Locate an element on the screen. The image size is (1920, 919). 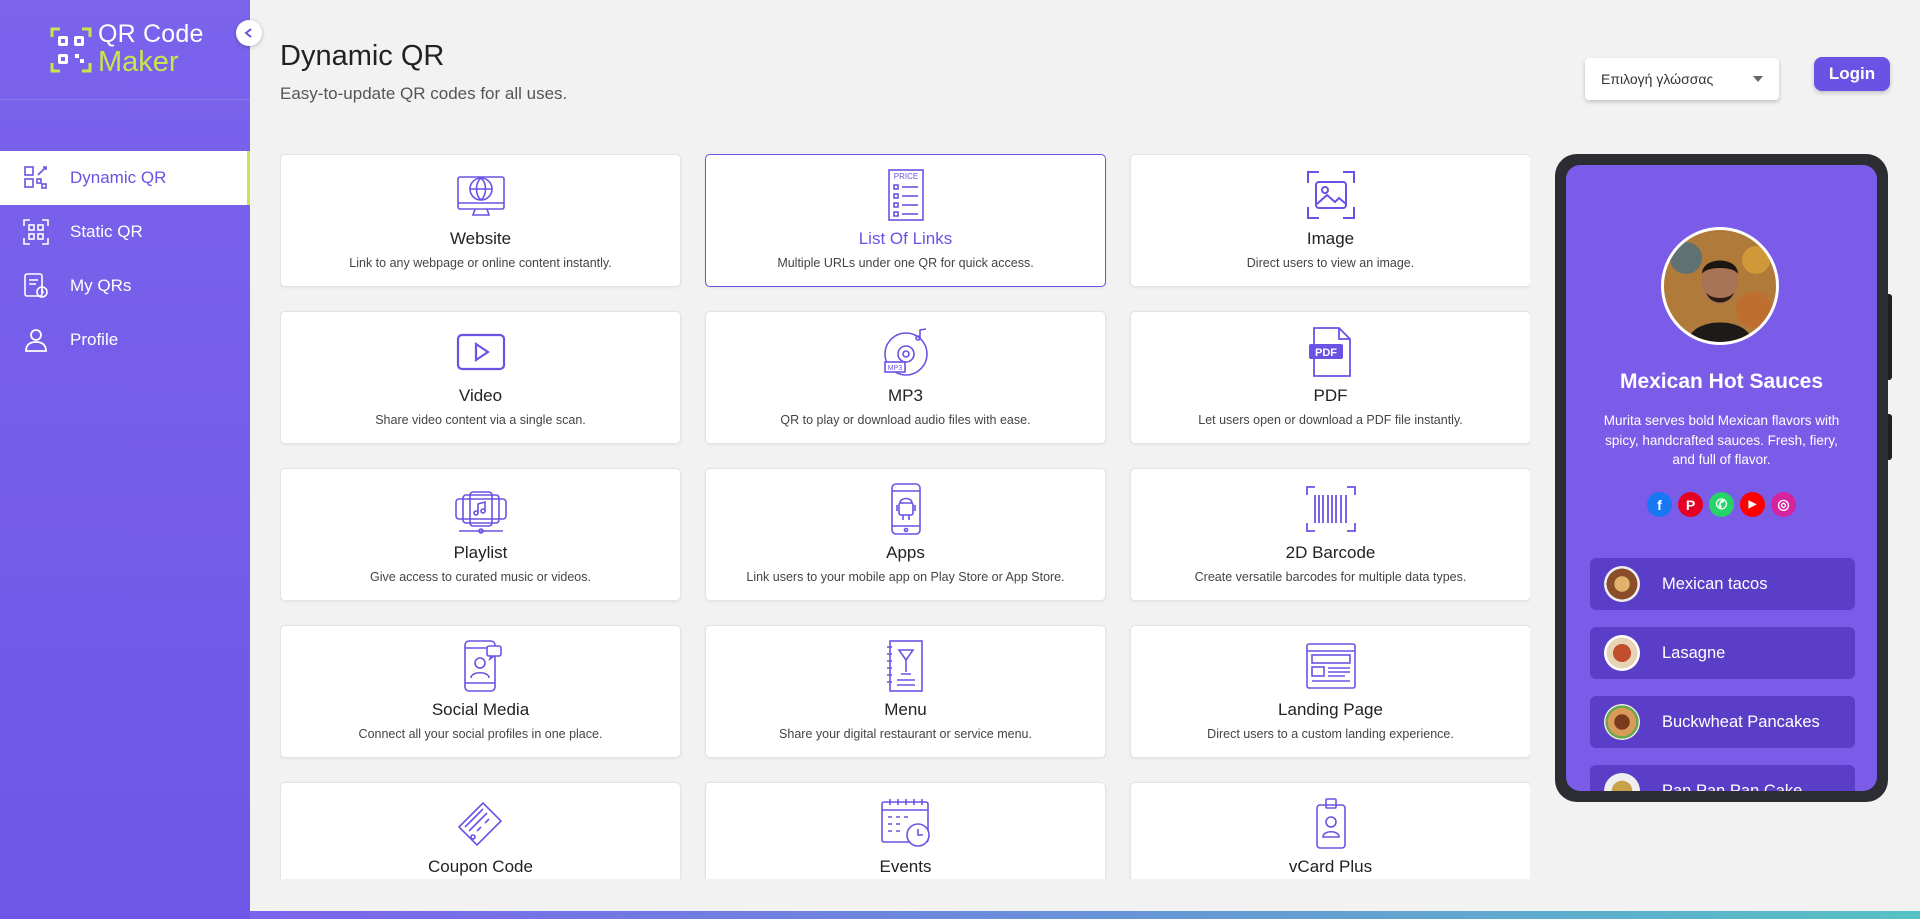
language-select: Επιλογή γλώσσας is located at coordinates (1682, 79).